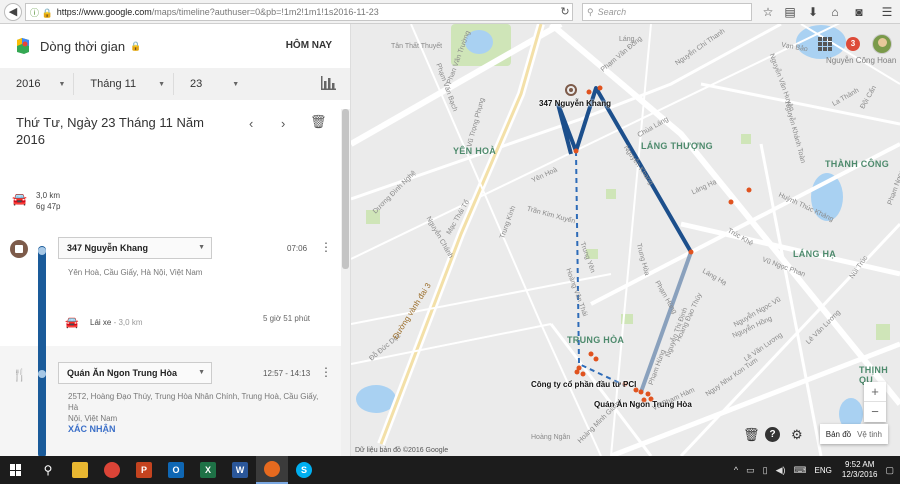 This screenshot has width=900, height=484. What do you see at coordinates (859, 12) in the screenshot?
I see `pocket-icon: ◙` at bounding box center [859, 12].